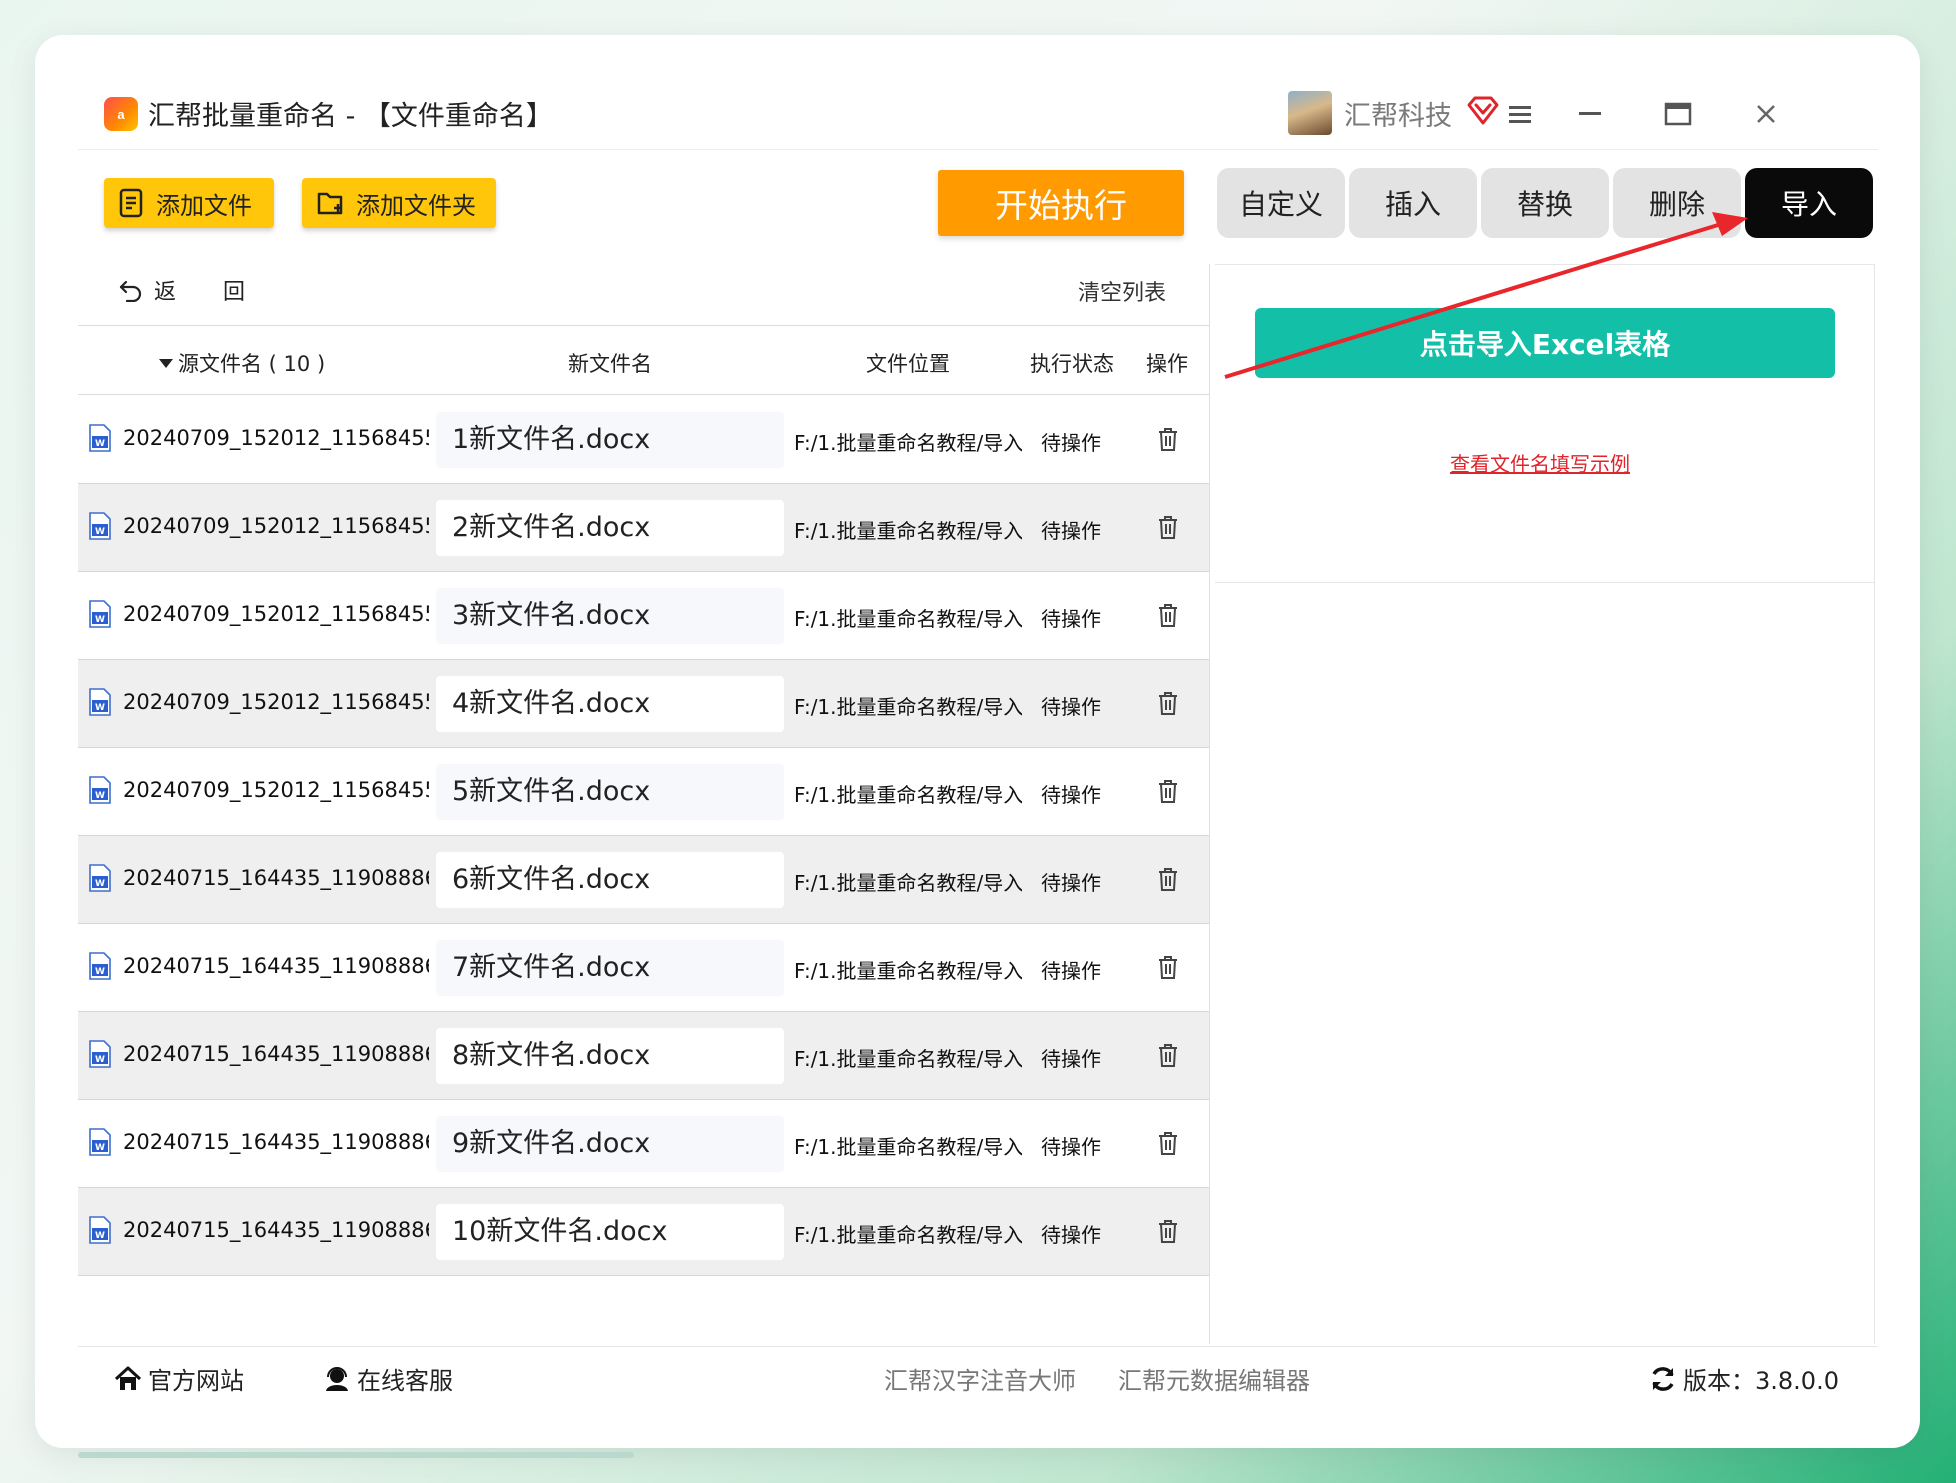 The image size is (1956, 1483). What do you see at coordinates (1310, 113) in the screenshot?
I see `user-avatar` at bounding box center [1310, 113].